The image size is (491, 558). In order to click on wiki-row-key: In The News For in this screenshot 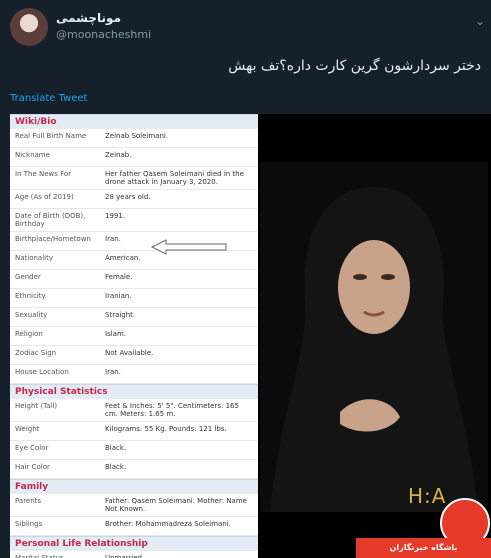, I will do `click(43, 174)`.